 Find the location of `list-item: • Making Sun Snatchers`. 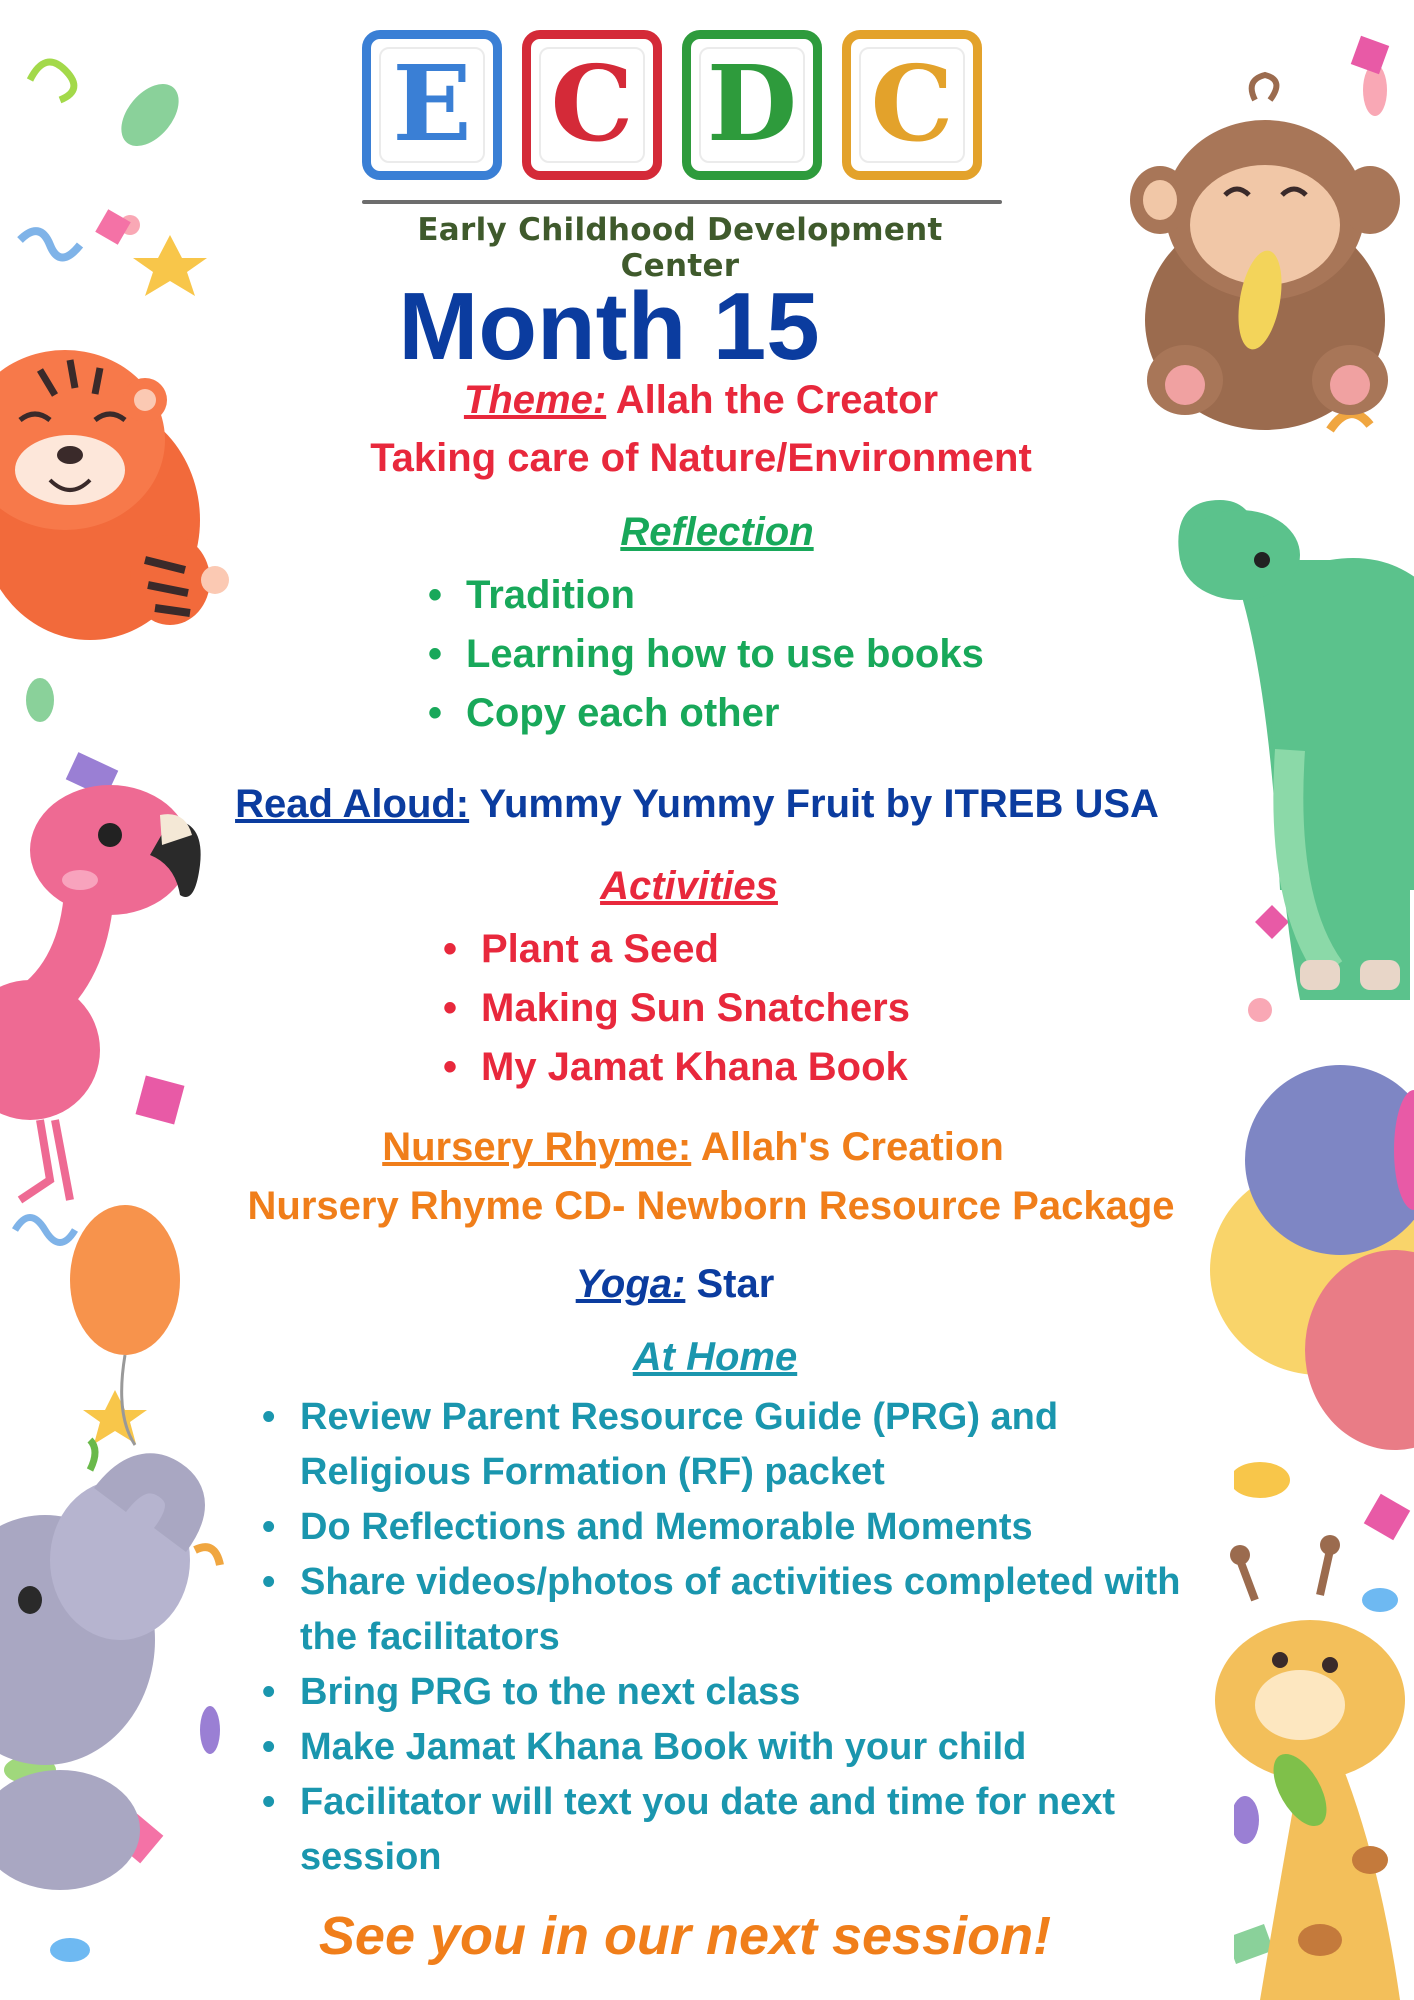

list-item: • Making Sun Snatchers is located at coordinates (676, 1008).